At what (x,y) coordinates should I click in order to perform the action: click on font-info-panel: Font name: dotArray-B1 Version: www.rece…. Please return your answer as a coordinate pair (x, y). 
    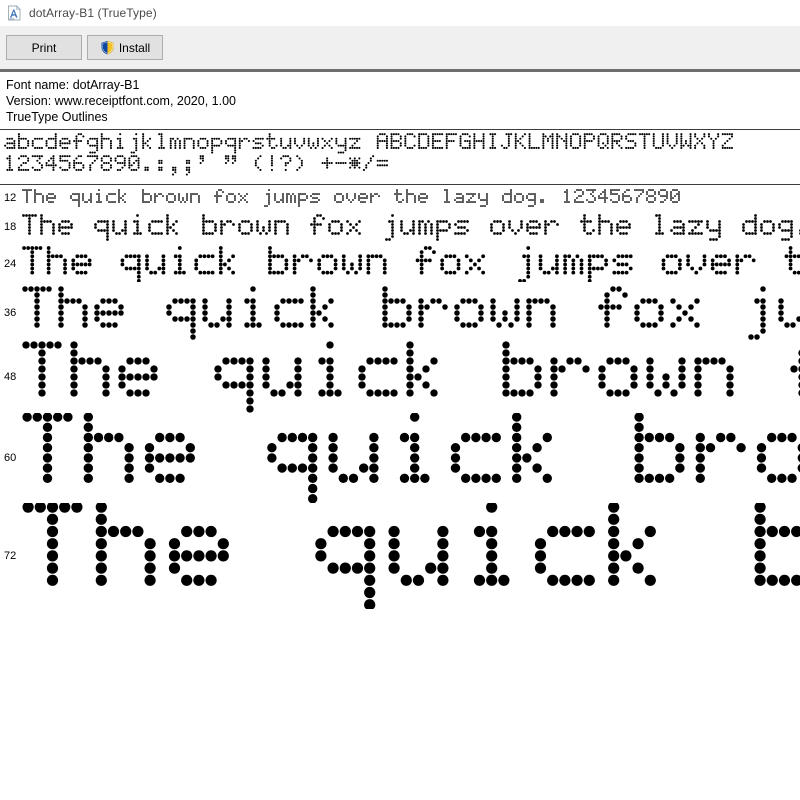
    Looking at the image, I should click on (400, 100).